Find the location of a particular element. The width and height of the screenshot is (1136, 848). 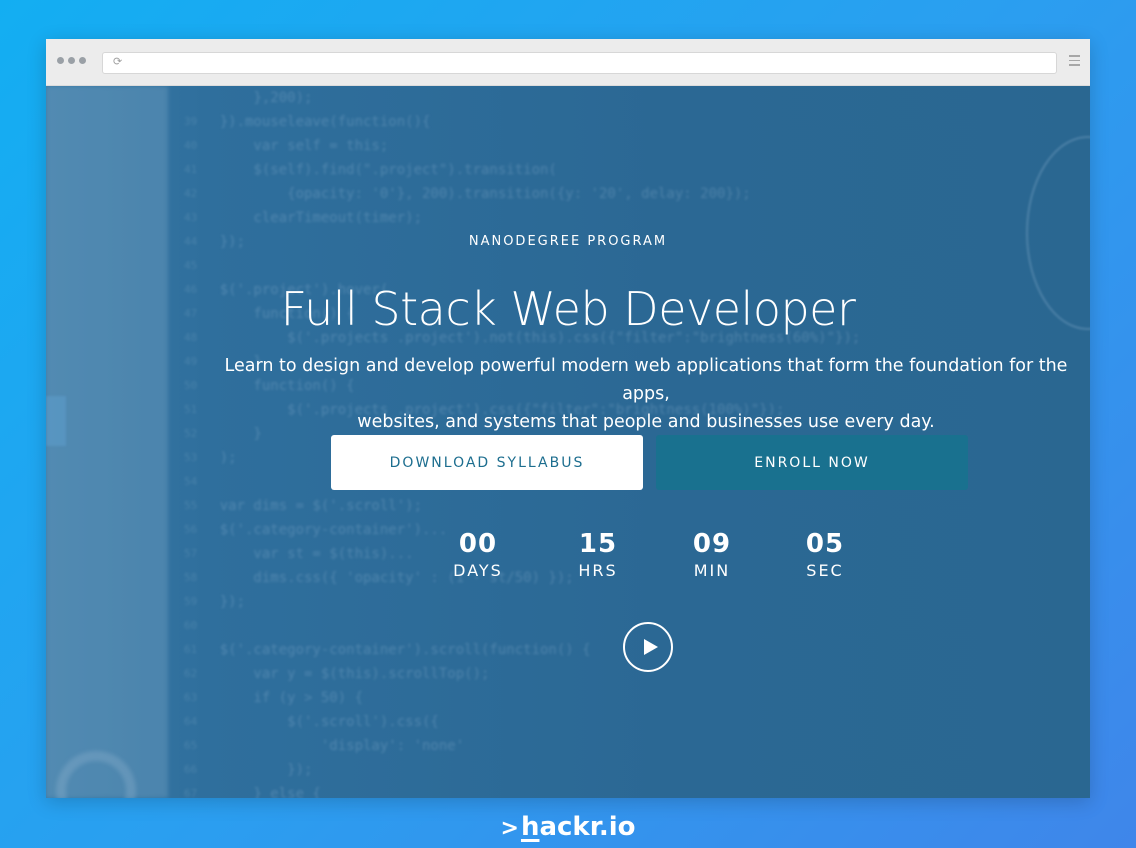

hamburger-menu-icon is located at coordinates (1074, 62).